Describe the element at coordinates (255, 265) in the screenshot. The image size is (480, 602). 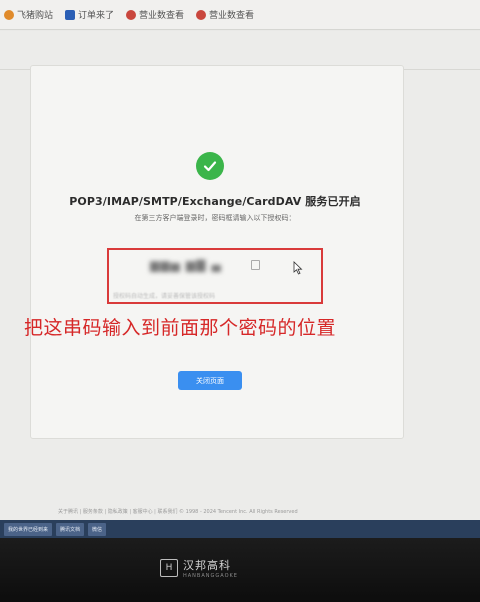
I see `copy-icon` at that location.